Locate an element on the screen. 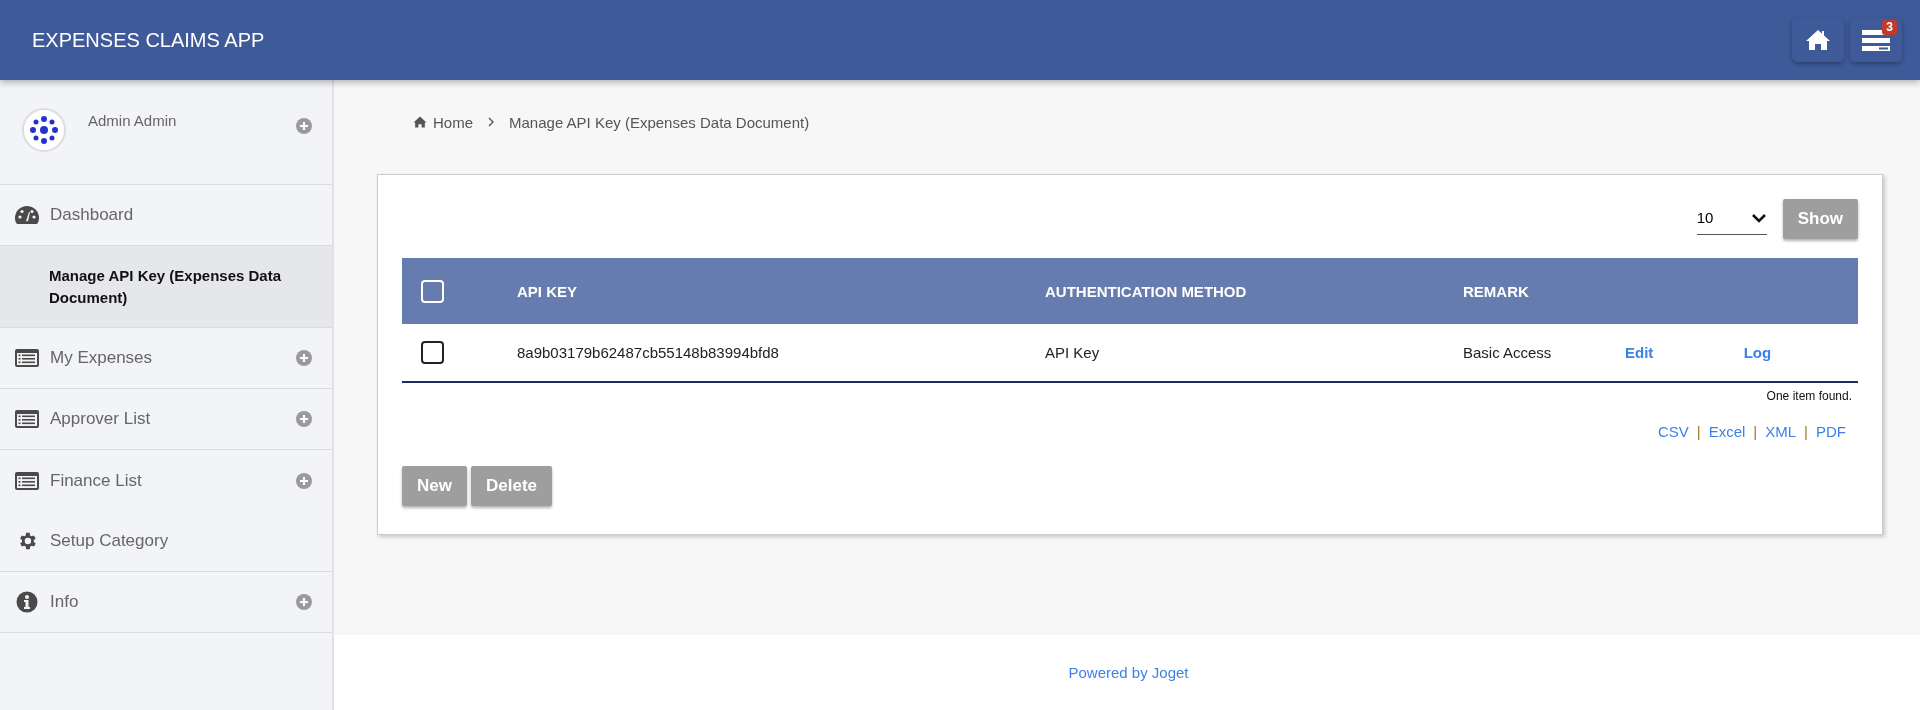 This screenshot has width=1920, height=710. sidebar-item: Manage API Key (Expenses Data Document) is located at coordinates (166, 287).